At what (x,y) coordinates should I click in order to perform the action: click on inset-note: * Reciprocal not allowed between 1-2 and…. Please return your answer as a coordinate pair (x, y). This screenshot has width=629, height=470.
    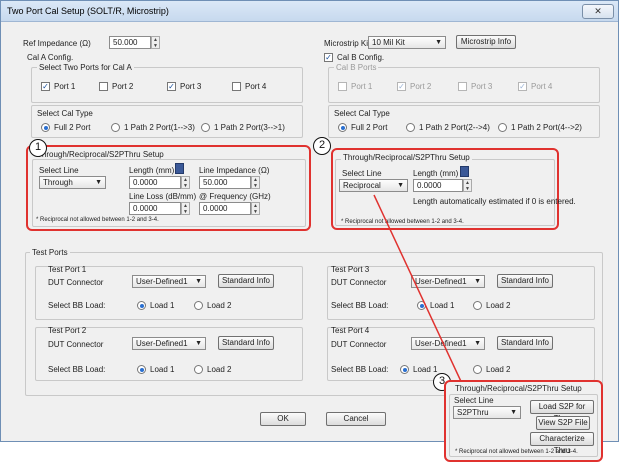
    Looking at the image, I should click on (516, 452).